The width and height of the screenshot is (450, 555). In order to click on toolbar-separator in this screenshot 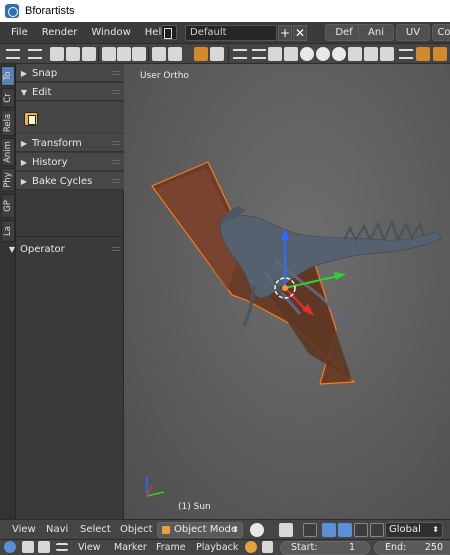, I will do `click(98, 54)`.